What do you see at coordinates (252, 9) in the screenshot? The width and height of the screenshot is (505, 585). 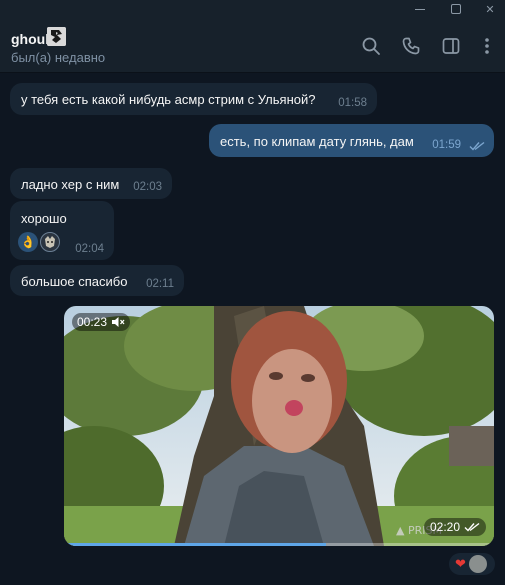 I see `window-titlebar: ✕` at bounding box center [252, 9].